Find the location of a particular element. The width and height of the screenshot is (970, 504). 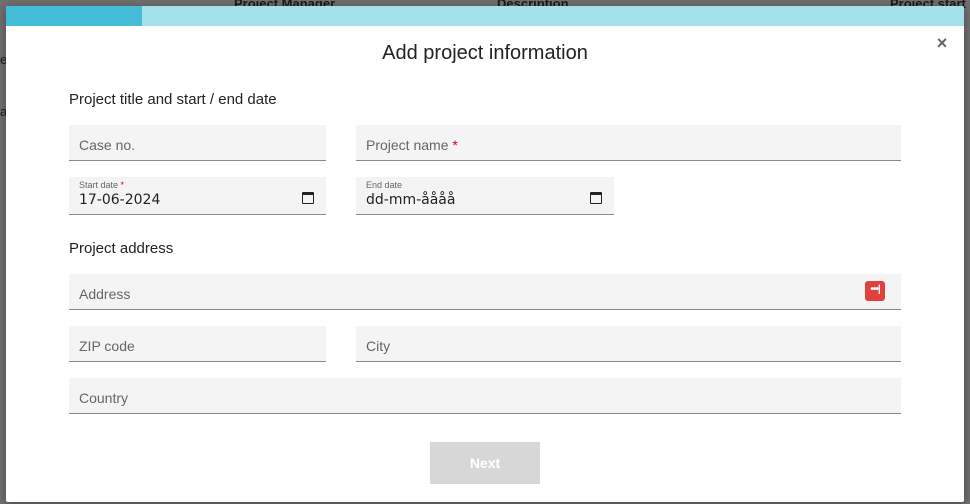

country-field: Country is located at coordinates (485, 396).